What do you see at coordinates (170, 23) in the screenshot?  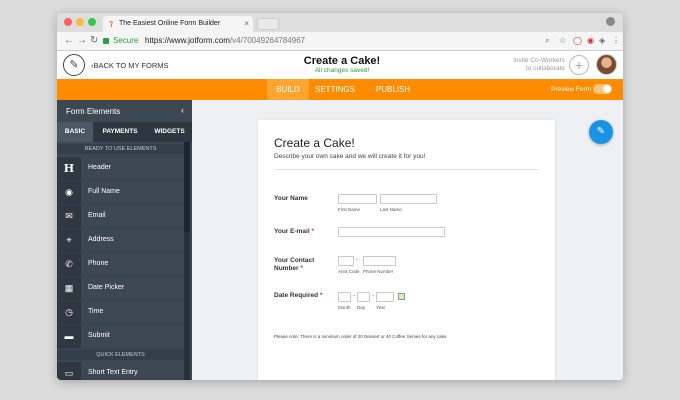 I see `tab-title: The Easiest Online Form Builder` at bounding box center [170, 23].